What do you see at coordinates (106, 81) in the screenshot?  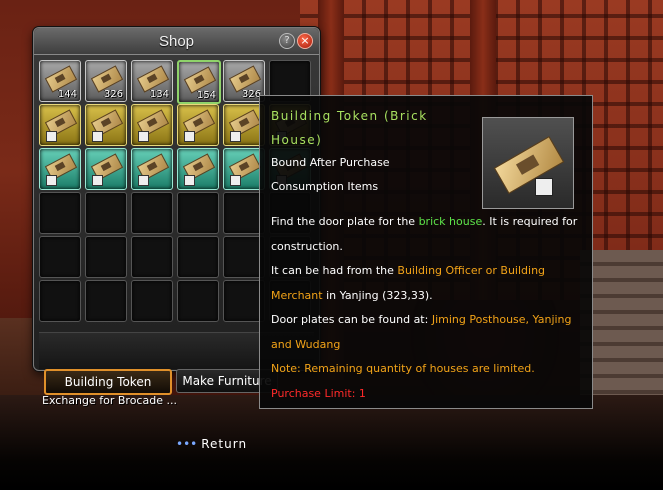 I see `item-slot: 326` at bounding box center [106, 81].